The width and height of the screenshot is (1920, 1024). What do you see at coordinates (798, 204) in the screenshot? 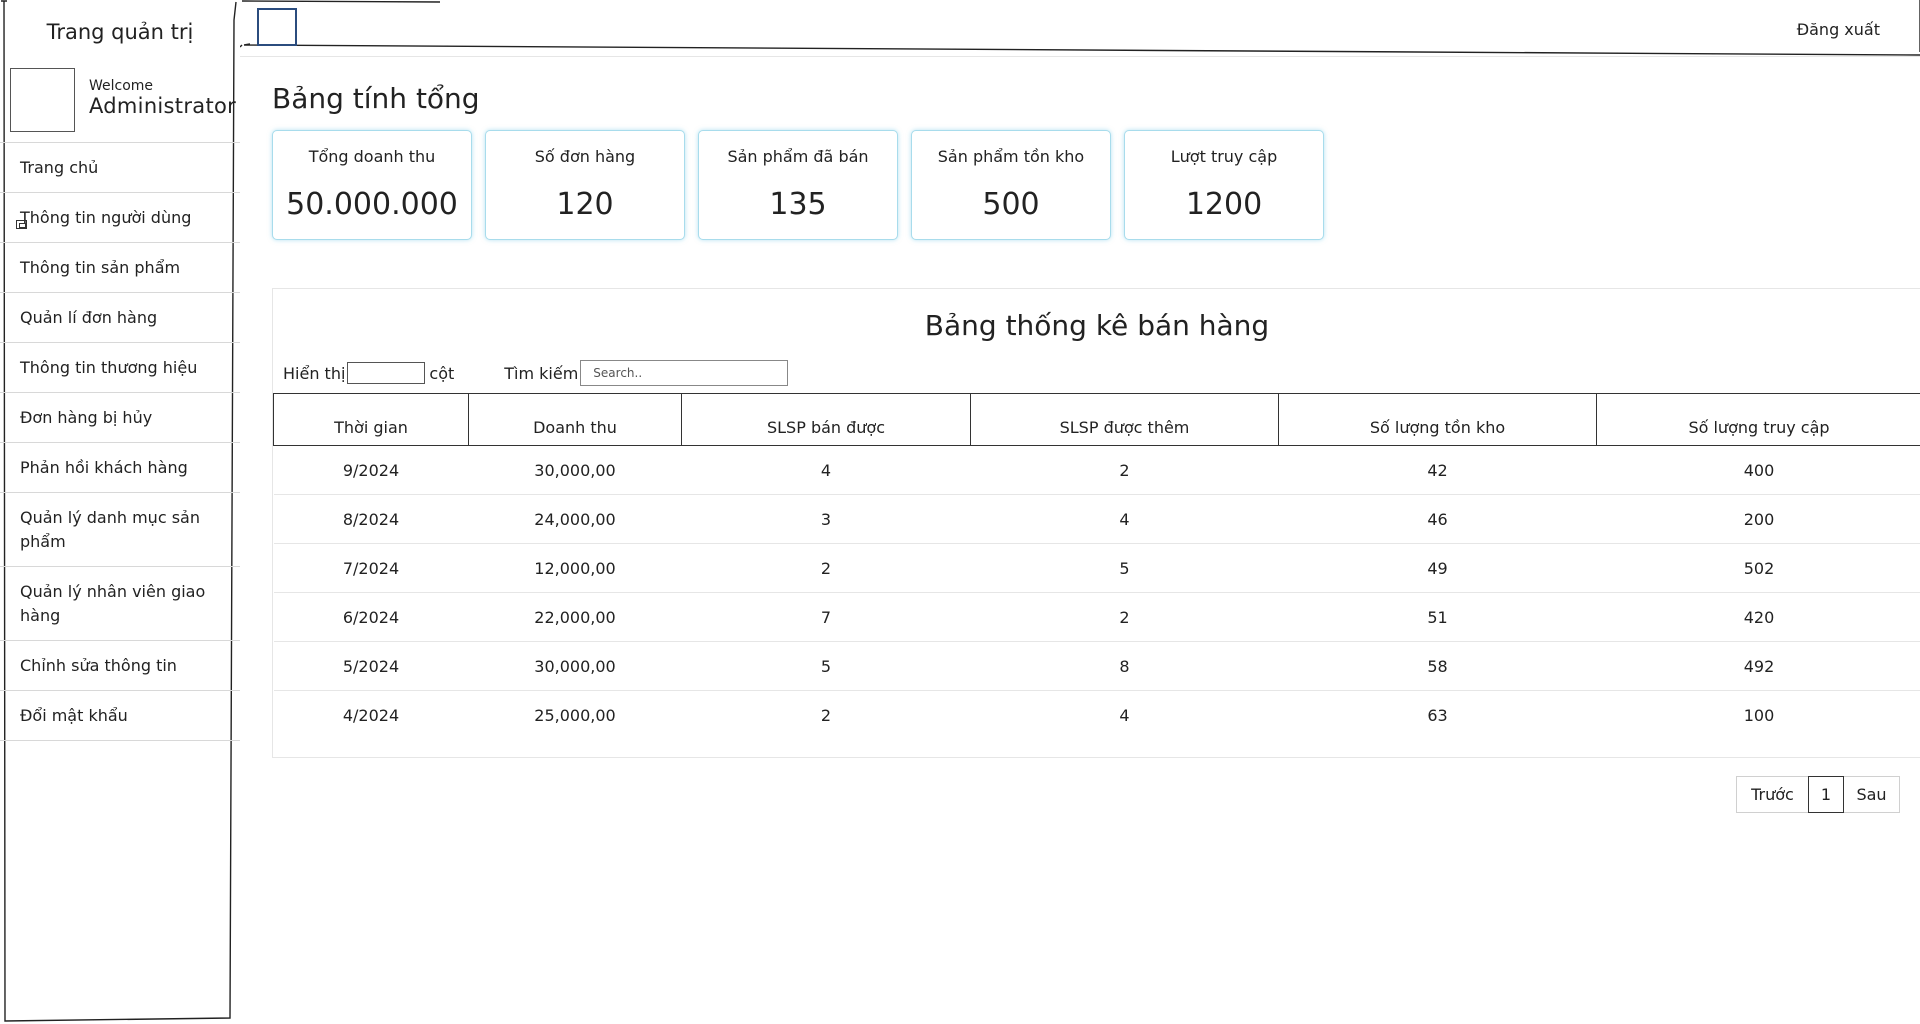
I see `card-value: 135` at bounding box center [798, 204].